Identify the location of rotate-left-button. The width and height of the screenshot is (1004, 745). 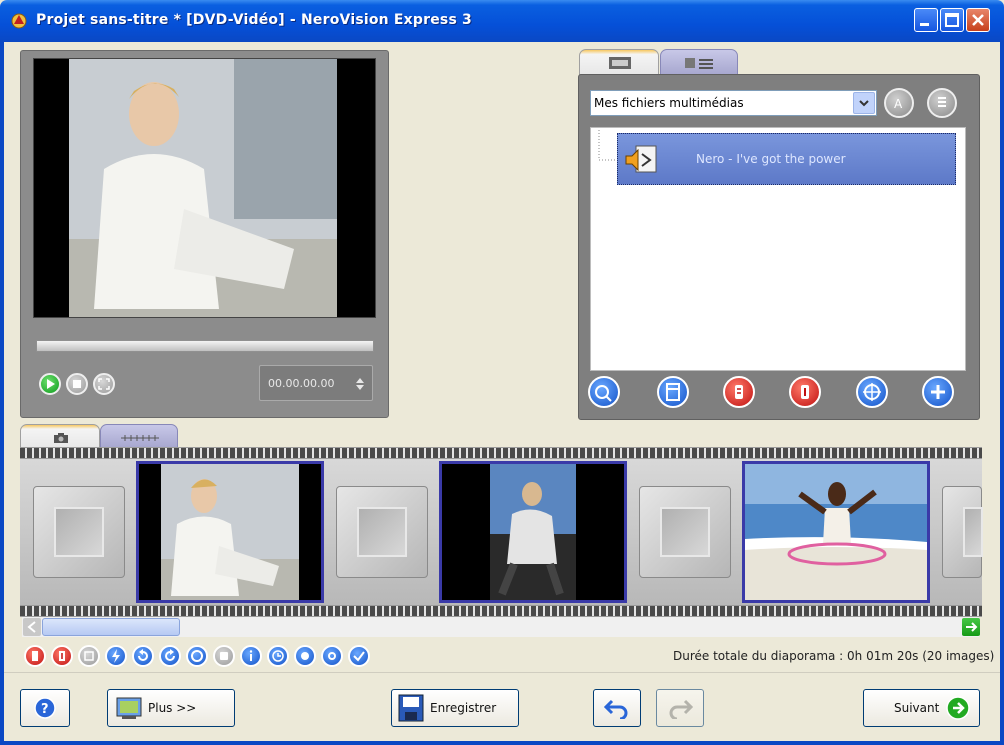
(143, 656).